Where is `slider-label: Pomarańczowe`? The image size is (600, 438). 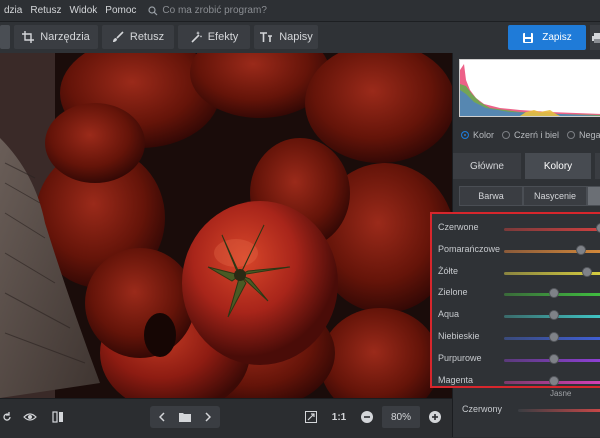
slider-label: Pomarańczowe is located at coordinates (469, 248).